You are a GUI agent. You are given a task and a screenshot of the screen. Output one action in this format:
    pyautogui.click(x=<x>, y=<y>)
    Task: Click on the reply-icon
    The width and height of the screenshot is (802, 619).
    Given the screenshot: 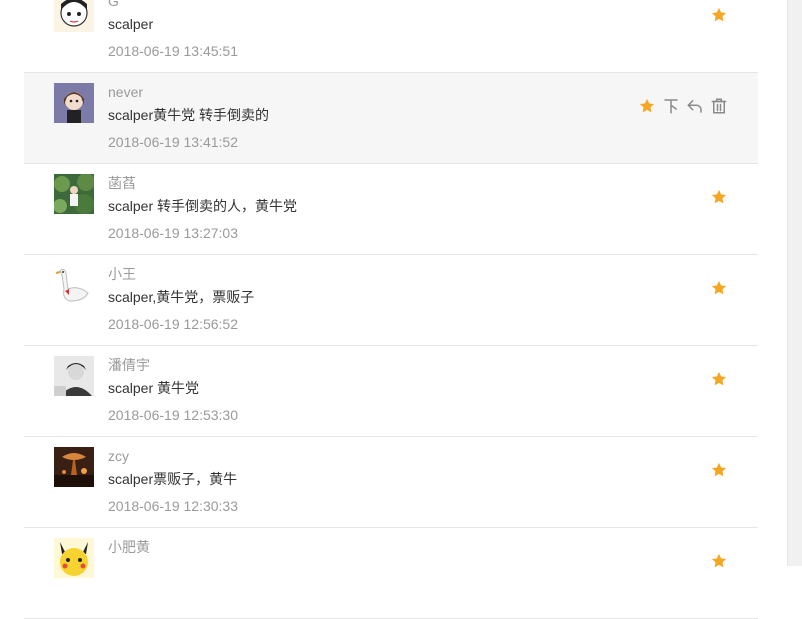 What is the action you would take?
    pyautogui.click(x=695, y=106)
    